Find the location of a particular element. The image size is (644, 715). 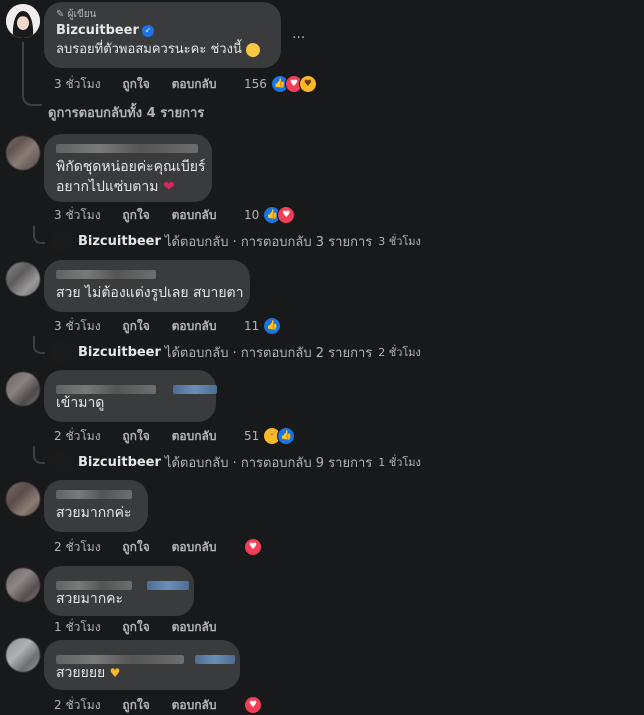

comment-meta: 1 ชั่วโมง ถูกใจ ตอบกลับ is located at coordinates (144, 627).